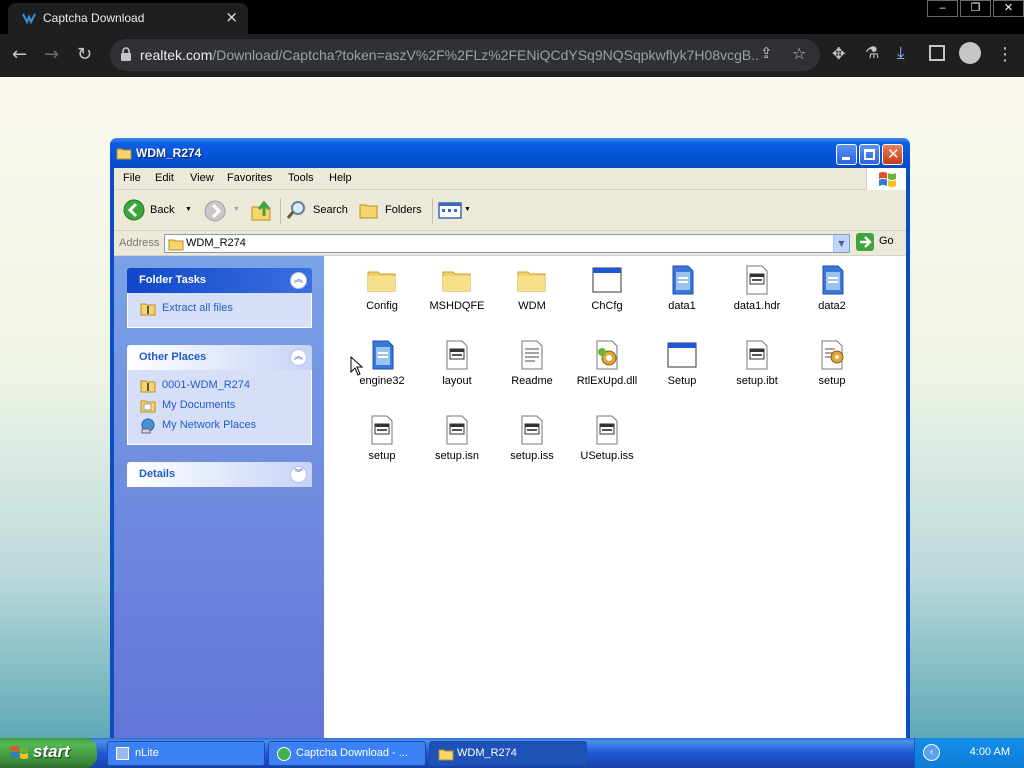  I want to click on go-label: Go, so click(886, 241).